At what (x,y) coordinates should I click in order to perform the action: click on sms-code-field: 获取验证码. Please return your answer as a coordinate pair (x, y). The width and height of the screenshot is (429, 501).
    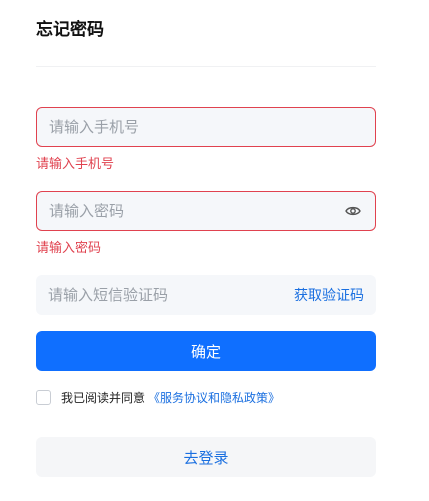
    Looking at the image, I should click on (206, 295).